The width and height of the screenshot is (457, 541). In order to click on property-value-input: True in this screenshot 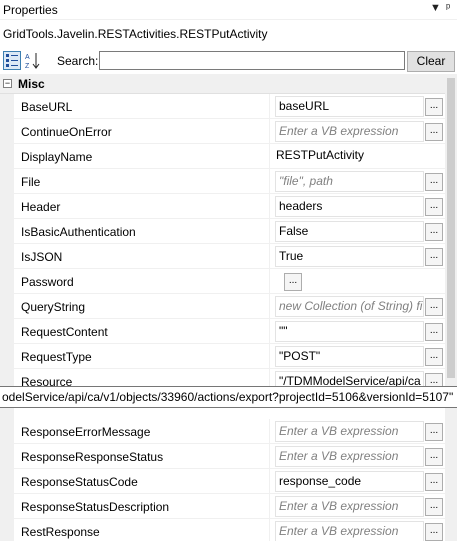, I will do `click(349, 256)`.